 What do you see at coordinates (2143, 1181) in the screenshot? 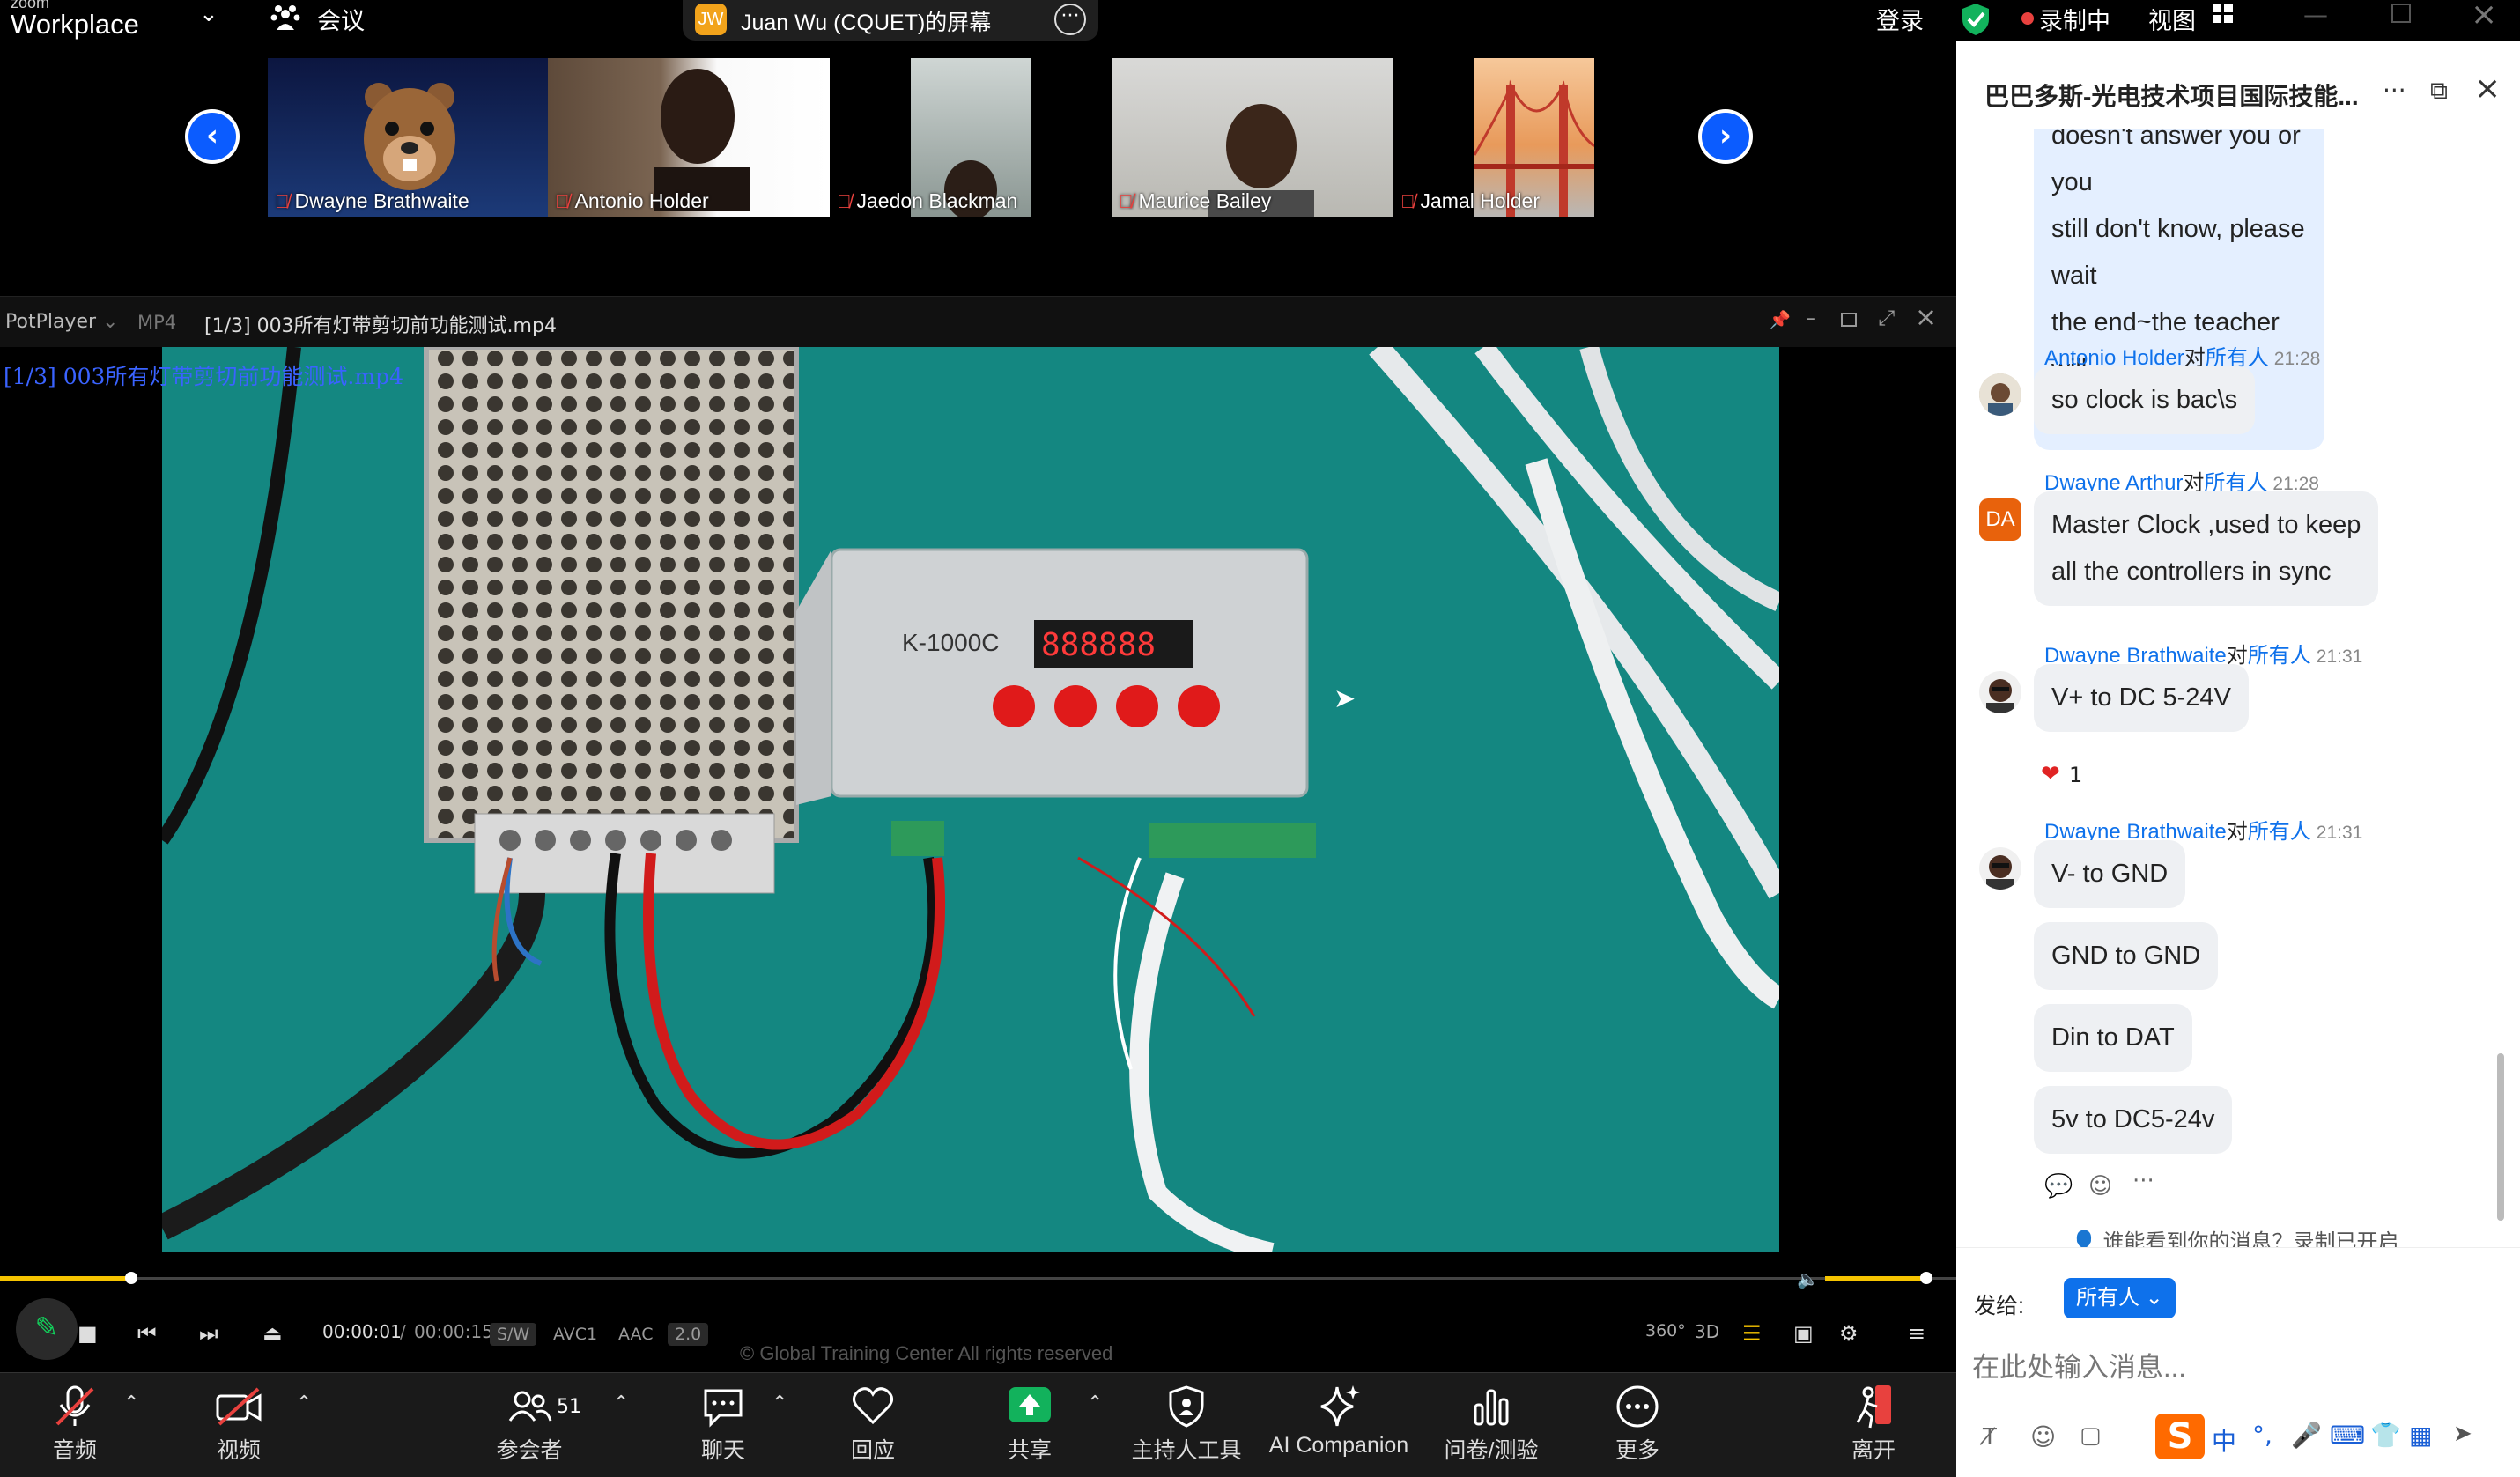
I see `message-more-icon: ···` at bounding box center [2143, 1181].